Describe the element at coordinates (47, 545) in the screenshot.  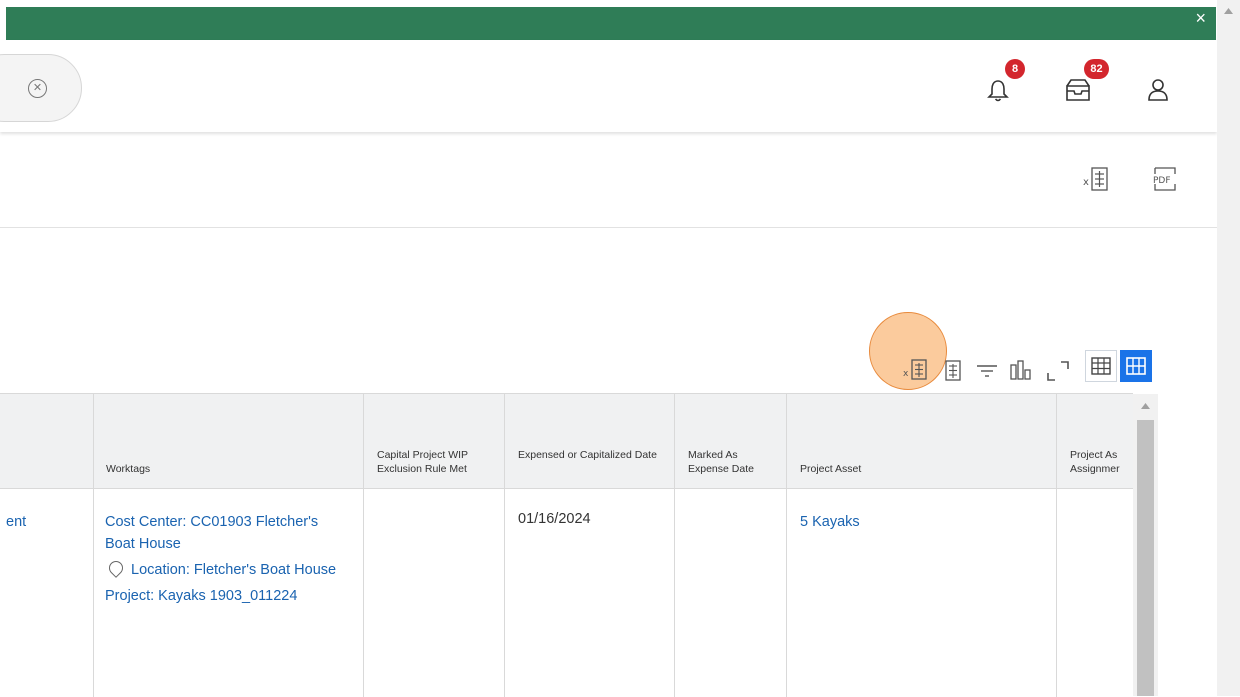
I see `grid-column` at that location.